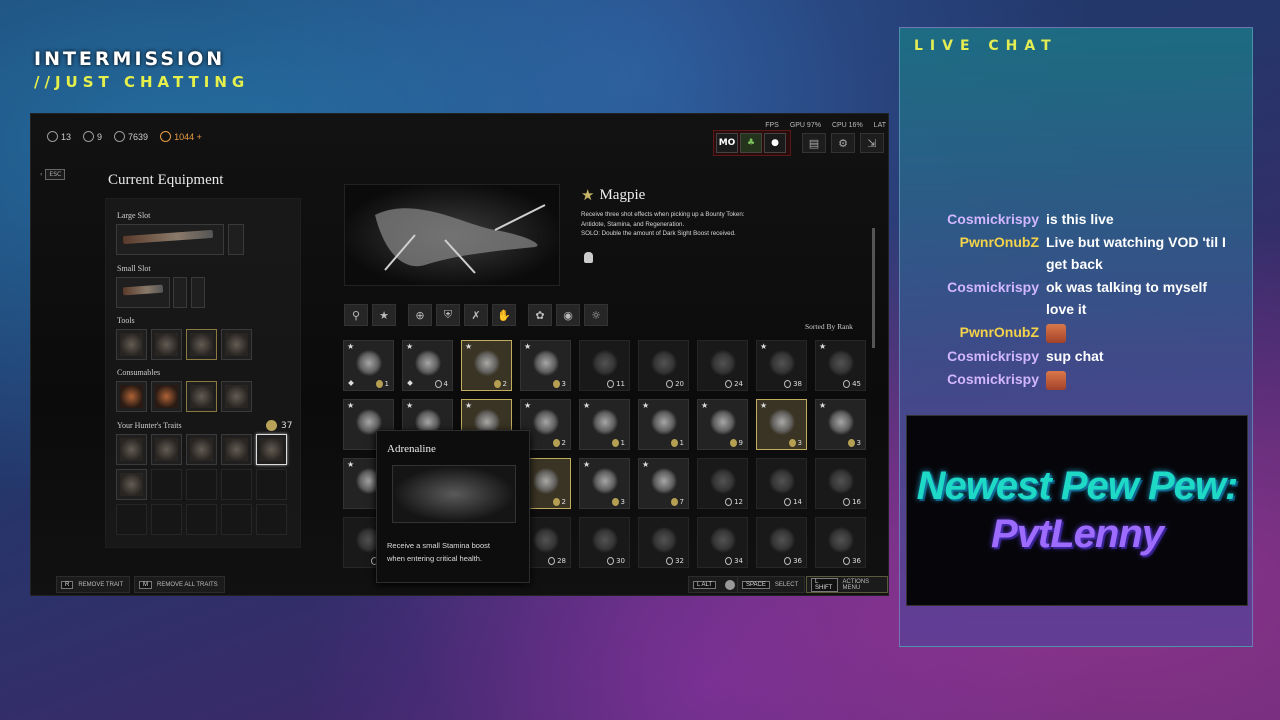 The width and height of the screenshot is (1280, 720). I want to click on bullets-value: 9, so click(100, 136).